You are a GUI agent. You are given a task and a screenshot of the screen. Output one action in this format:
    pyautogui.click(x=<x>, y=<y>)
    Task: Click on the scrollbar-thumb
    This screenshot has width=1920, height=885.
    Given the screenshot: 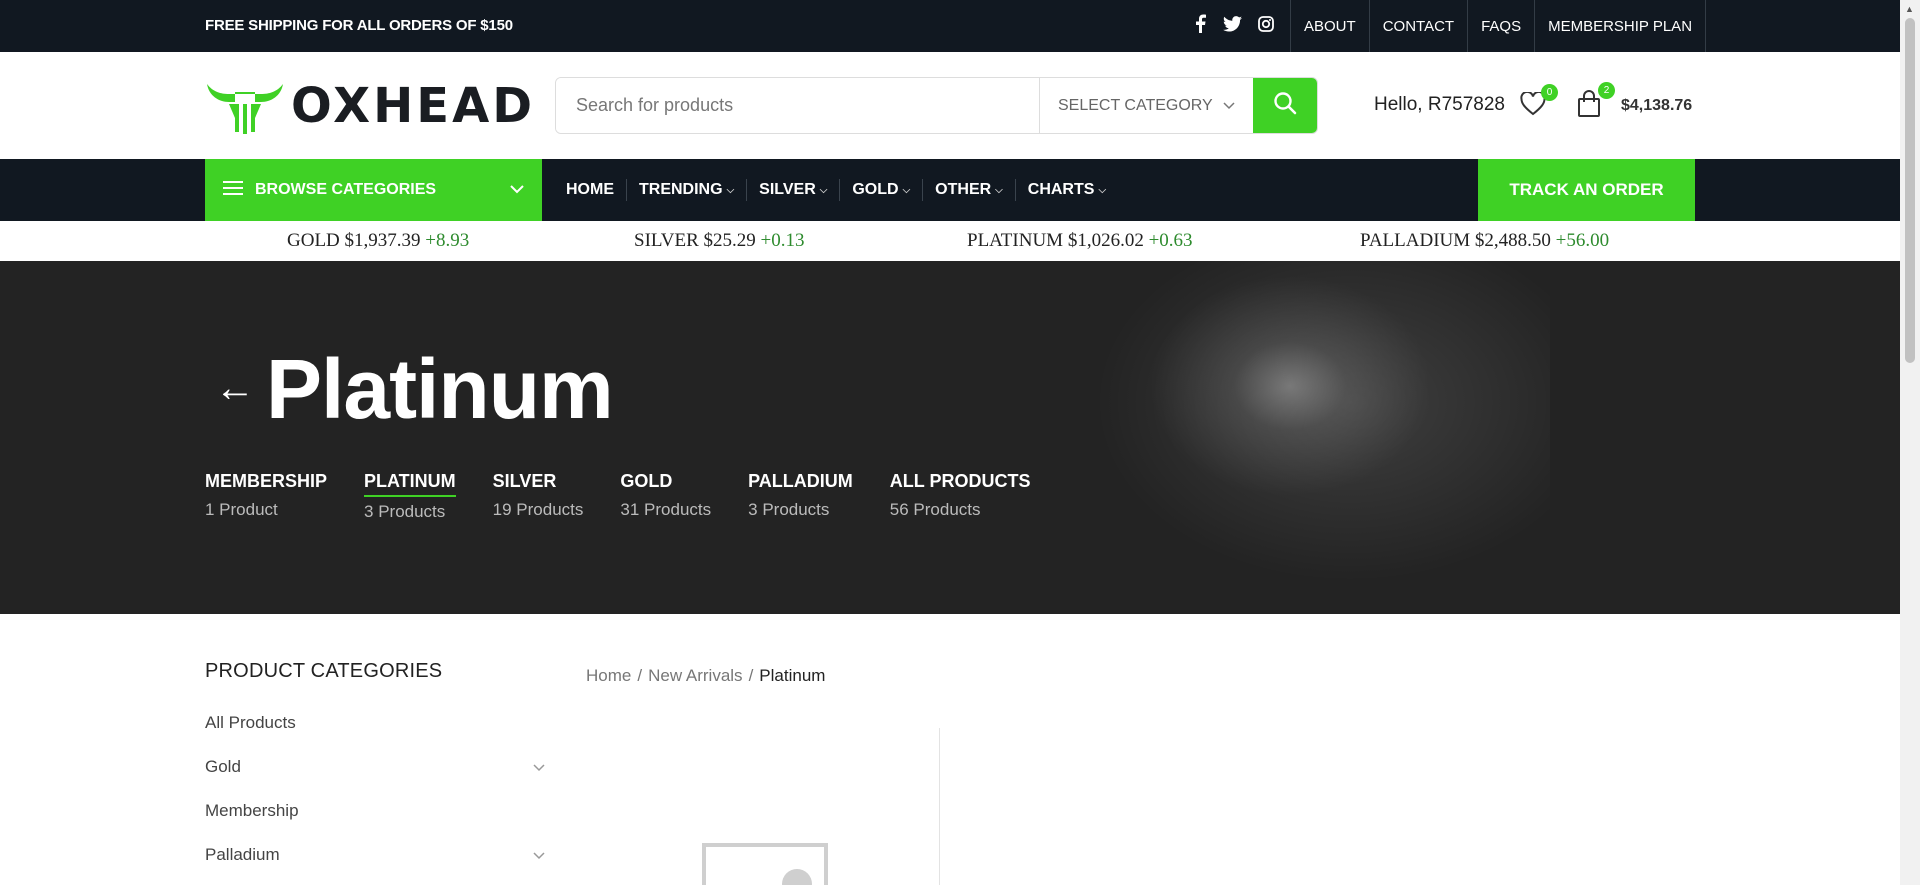 What is the action you would take?
    pyautogui.click(x=1910, y=190)
    